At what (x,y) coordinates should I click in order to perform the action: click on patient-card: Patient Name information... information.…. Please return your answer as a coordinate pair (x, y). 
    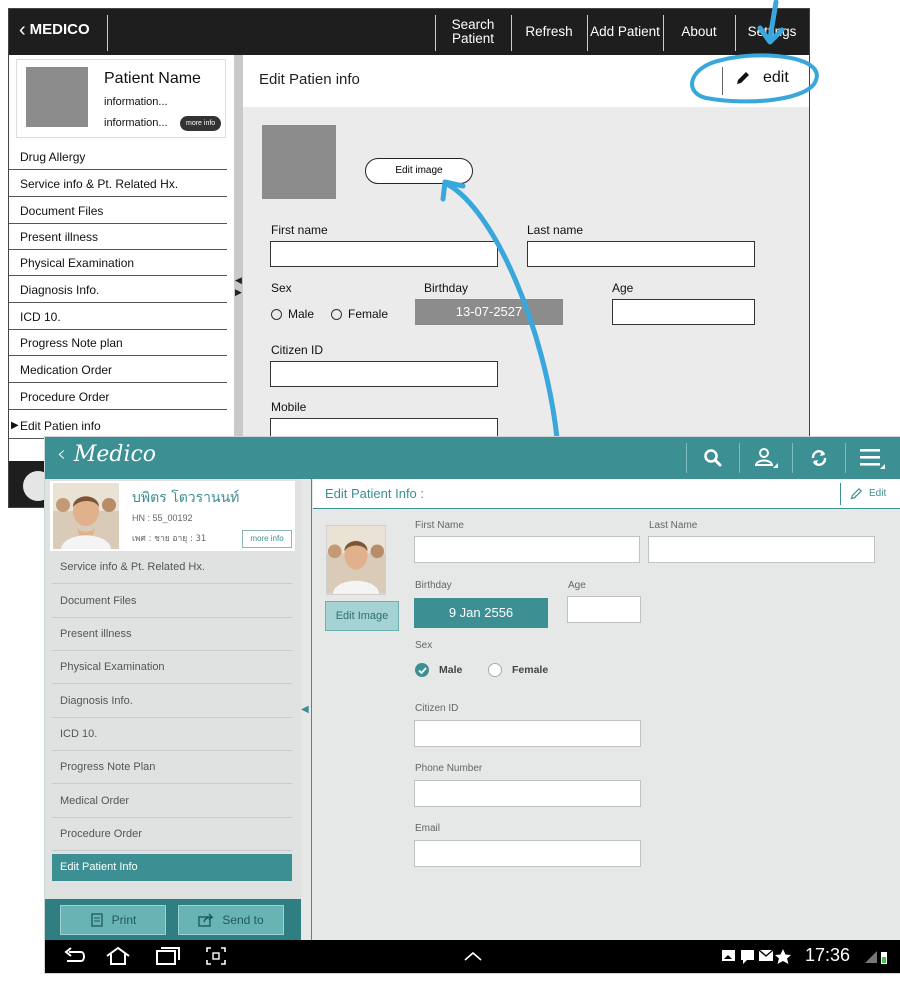
    Looking at the image, I should click on (121, 98).